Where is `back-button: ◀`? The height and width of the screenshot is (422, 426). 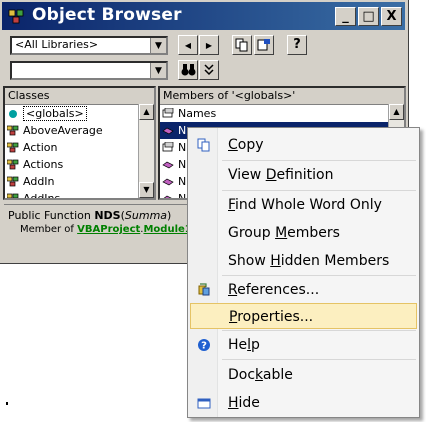 back-button: ◀ is located at coordinates (188, 45).